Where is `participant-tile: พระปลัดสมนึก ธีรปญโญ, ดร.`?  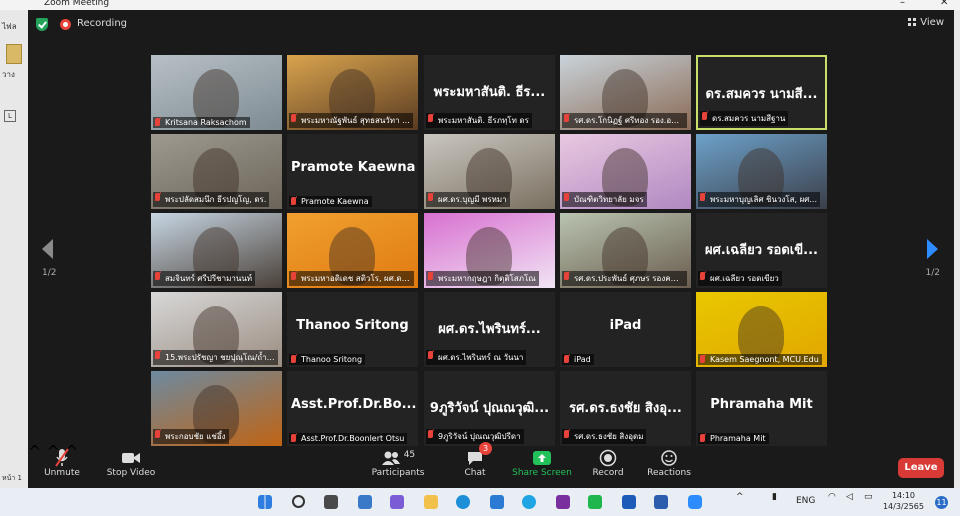 participant-tile: พระปลัดสมนึก ธีรปญโญ, ดร. is located at coordinates (216, 171).